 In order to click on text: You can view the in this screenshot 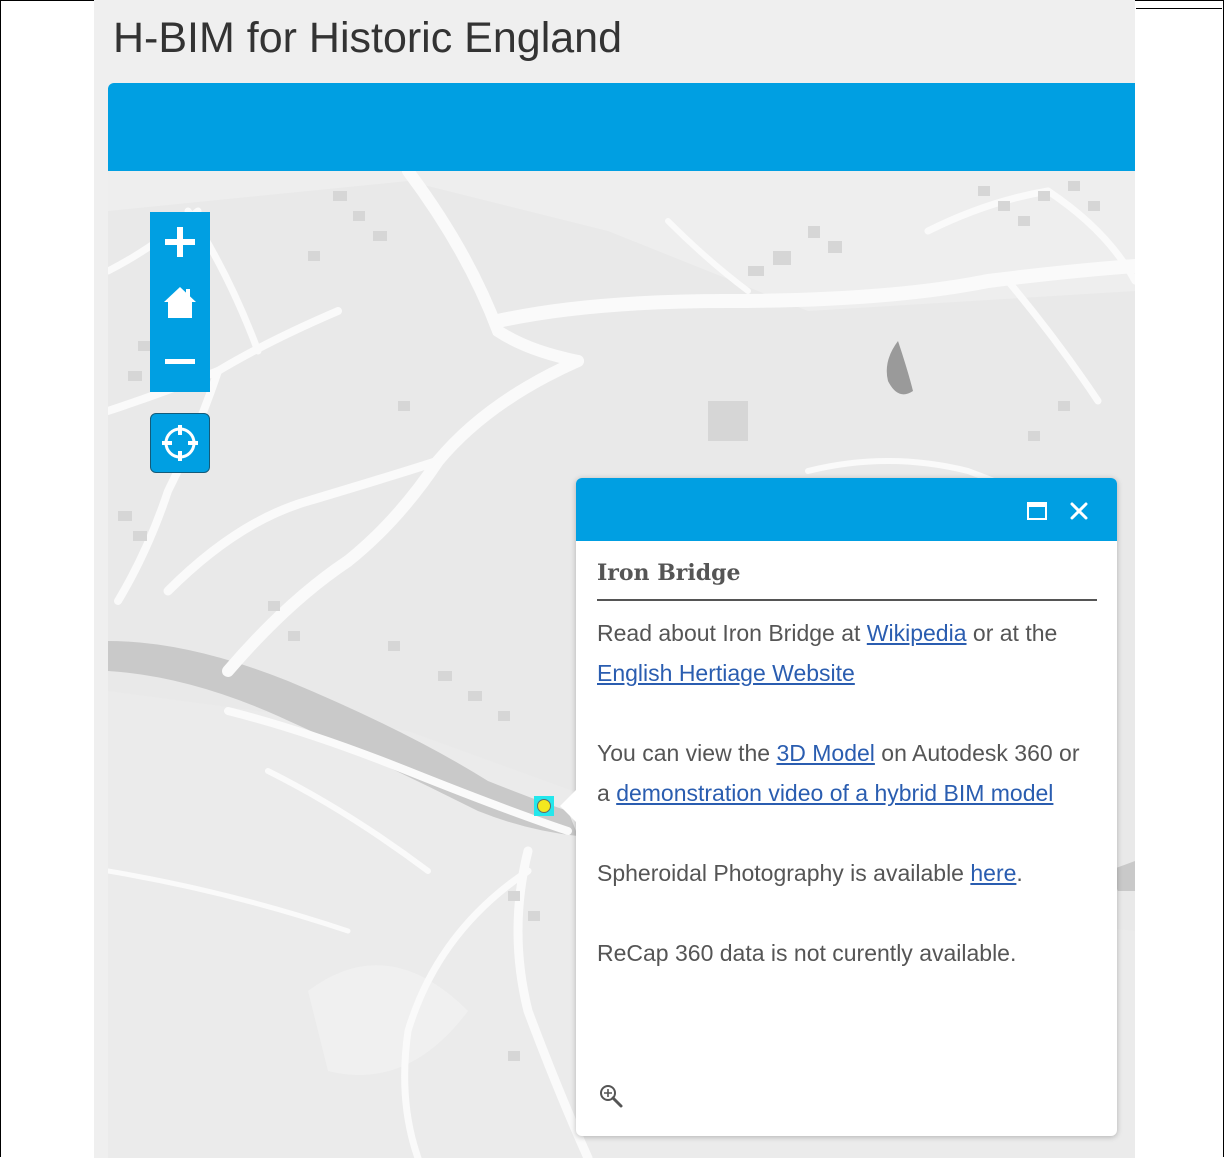, I will do `click(687, 753)`.